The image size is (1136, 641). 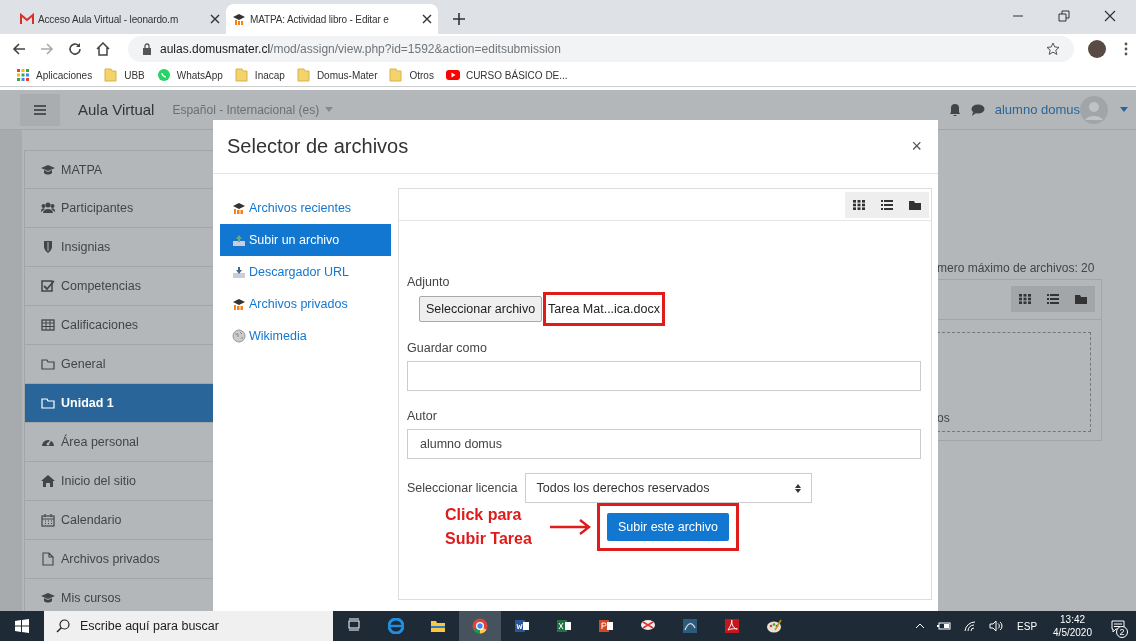 I want to click on document-icon, so click(x=48, y=559).